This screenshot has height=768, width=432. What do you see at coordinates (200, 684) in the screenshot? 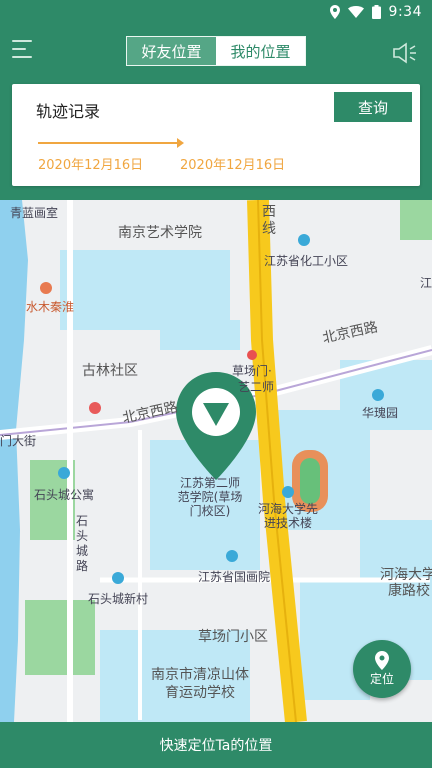
I see `map-label-qingliang: 南京市清凉山体育运动学校` at bounding box center [200, 684].